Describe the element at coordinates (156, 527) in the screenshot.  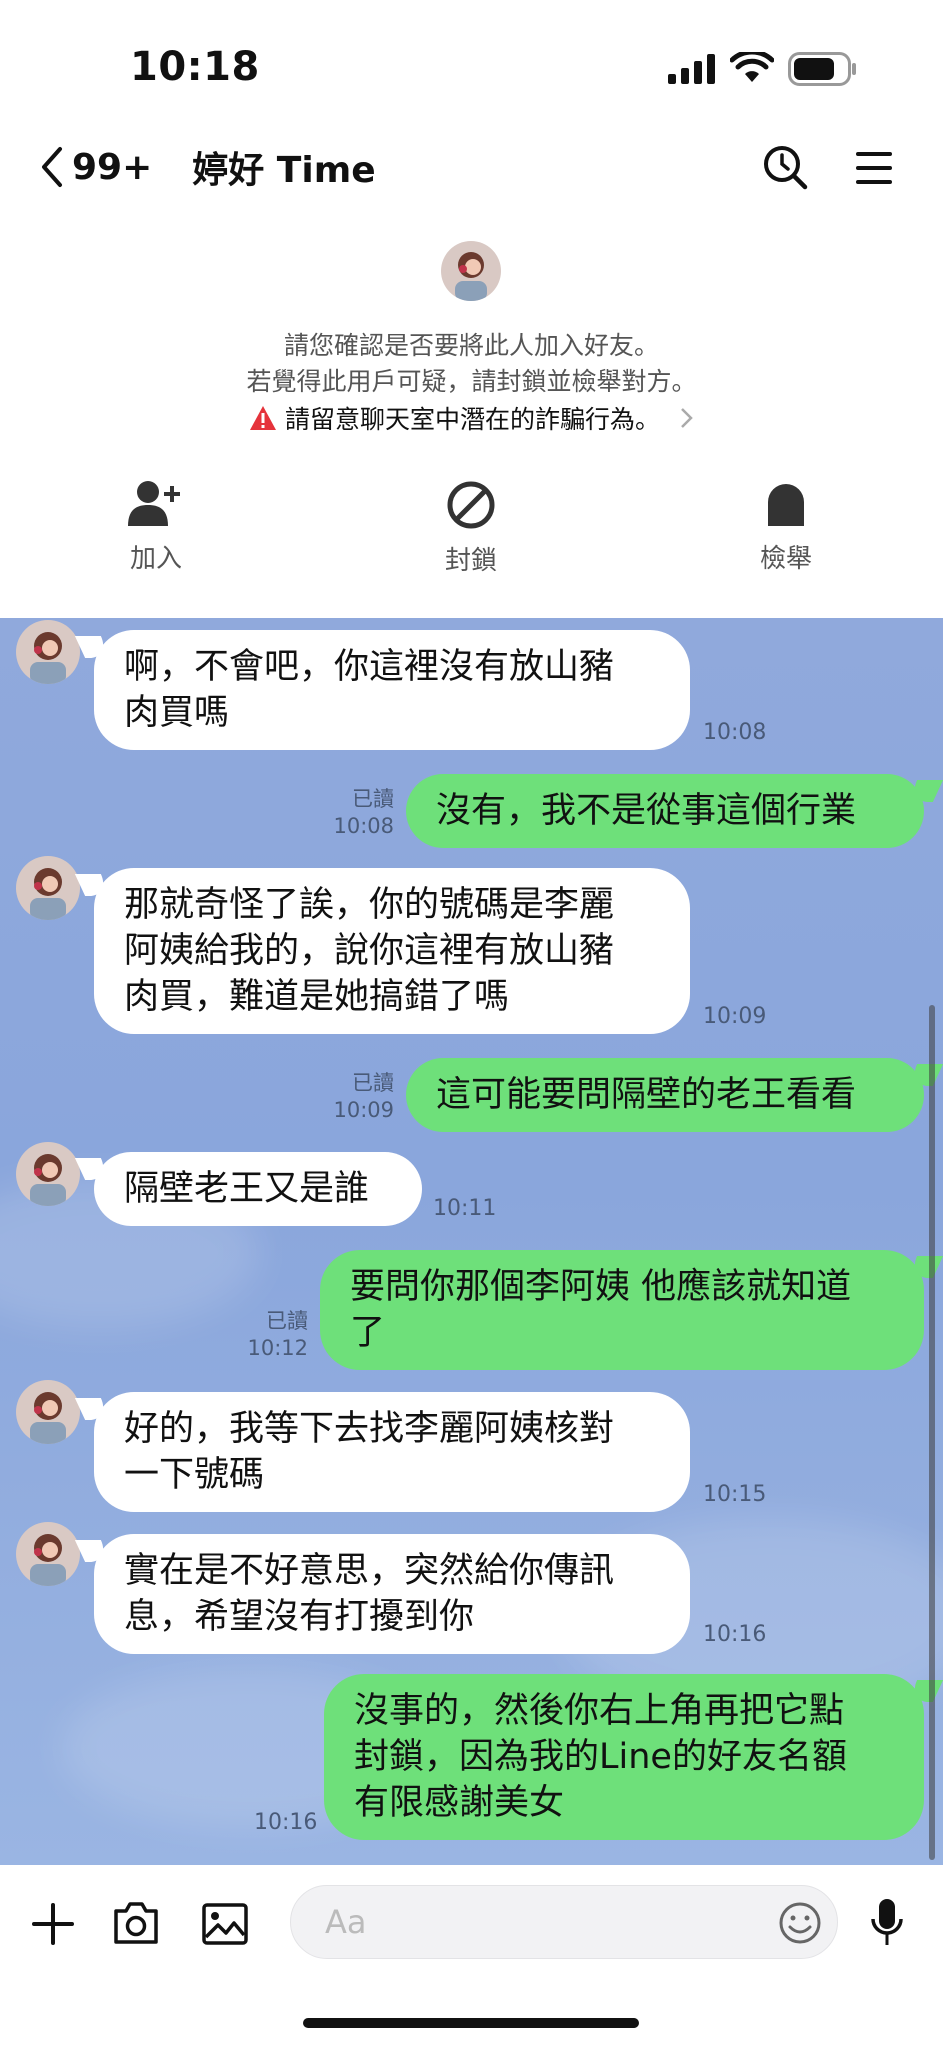
I see `add-friend-button: 加入` at that location.